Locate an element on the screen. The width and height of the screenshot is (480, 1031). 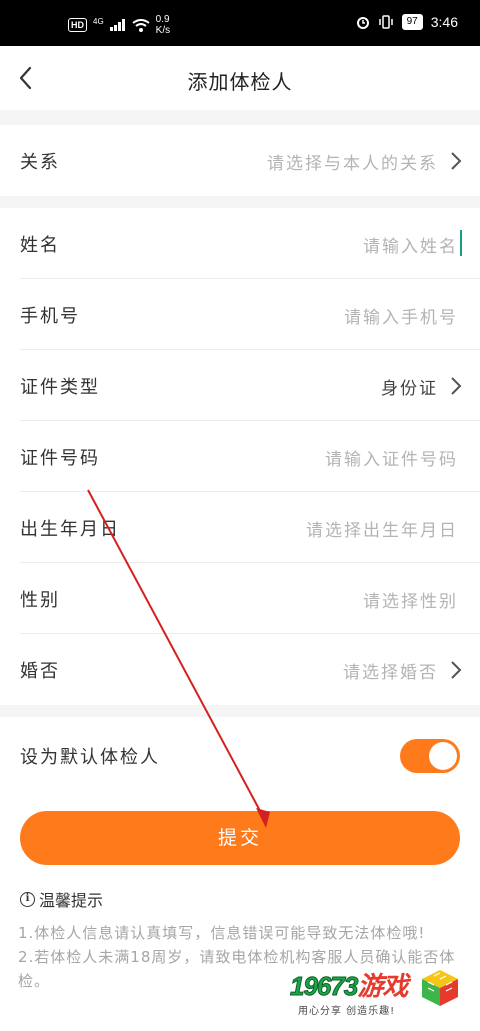
status-bar: HD 4G 0.9 K/s 97 3:46 is located at coordinates (240, 23).